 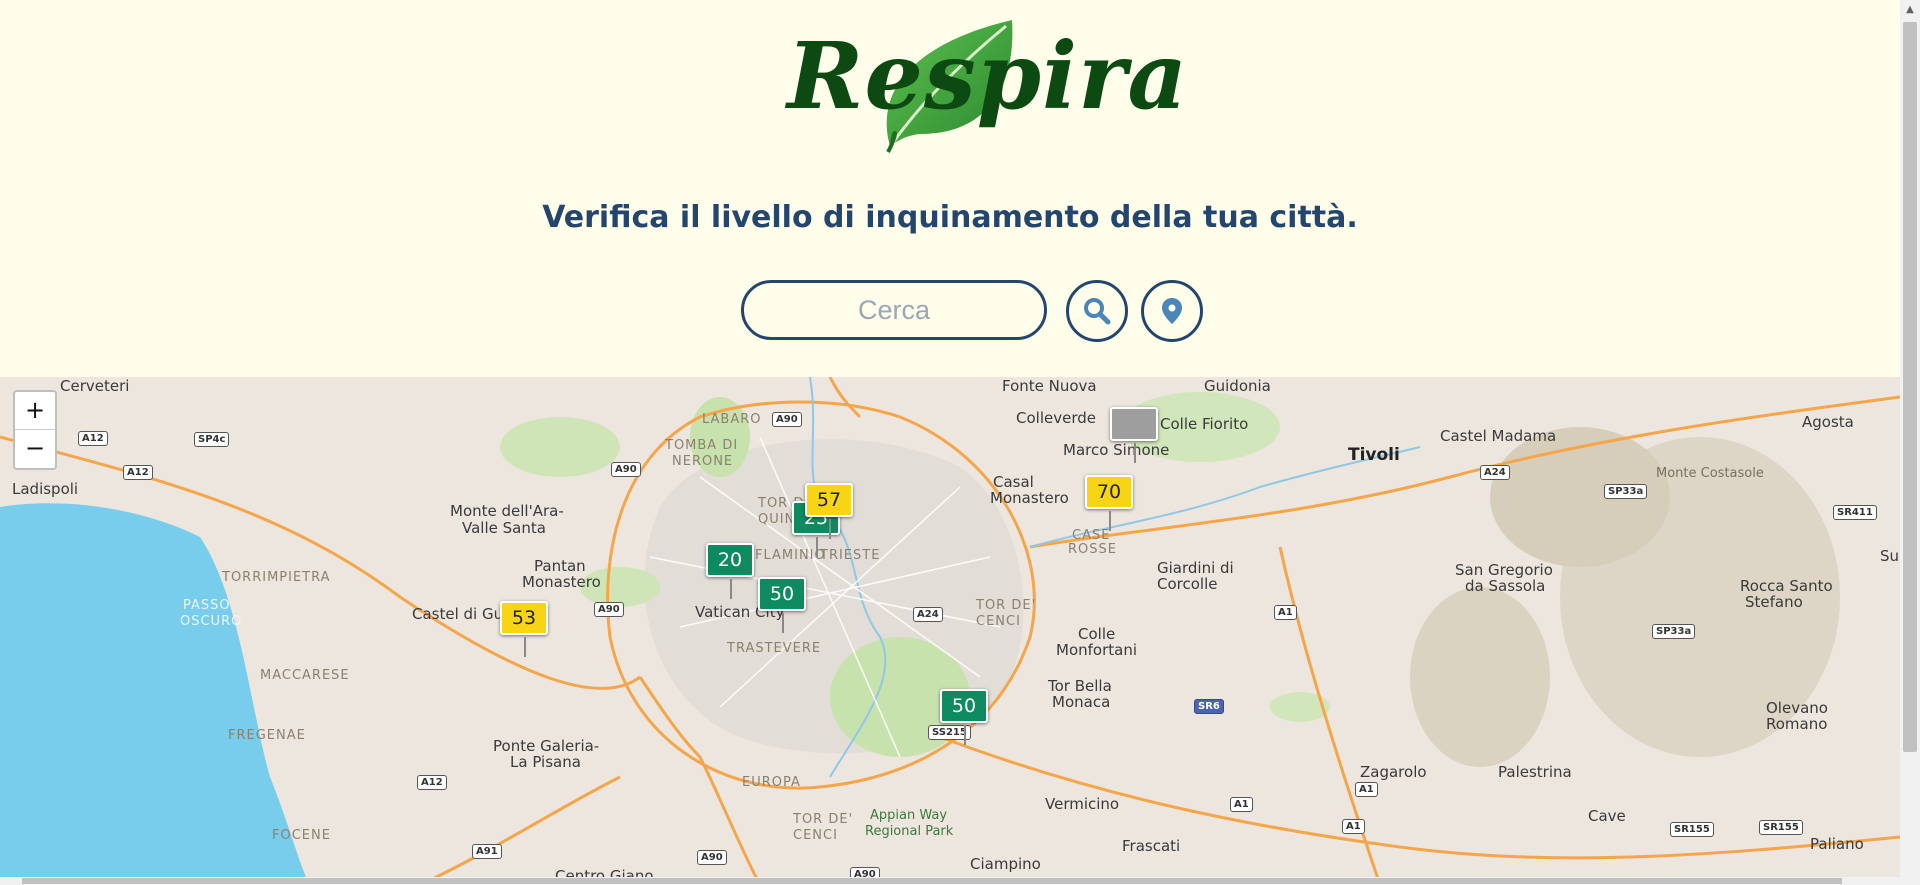 What do you see at coordinates (1498, 436) in the screenshot?
I see `map-place-label: Castel Madama` at bounding box center [1498, 436].